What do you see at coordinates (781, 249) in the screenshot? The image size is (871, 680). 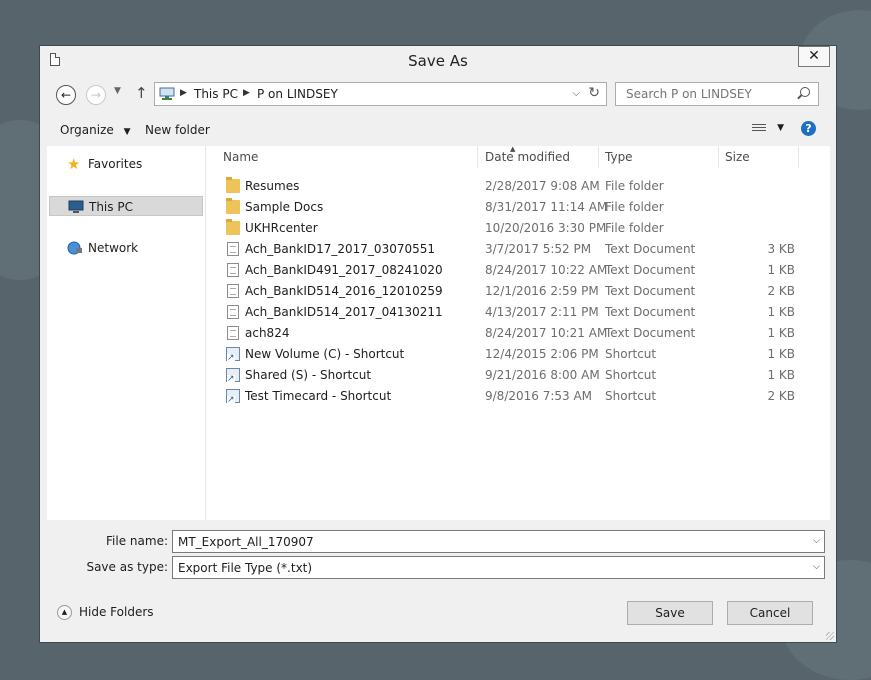 I see `file-size: 3 KB` at bounding box center [781, 249].